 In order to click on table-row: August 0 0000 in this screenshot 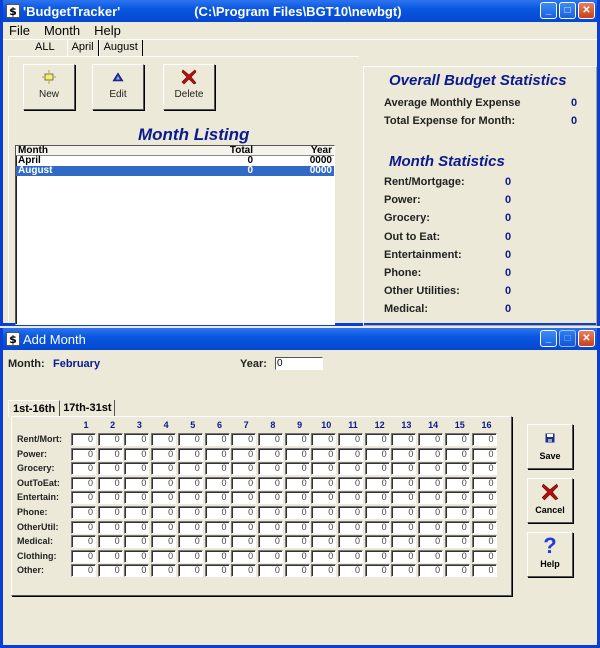, I will do `click(175, 171)`.